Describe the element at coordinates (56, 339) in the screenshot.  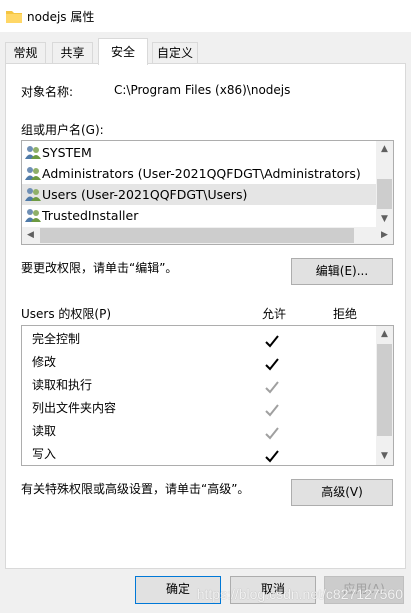
I see `permission-name: 完全控制` at that location.